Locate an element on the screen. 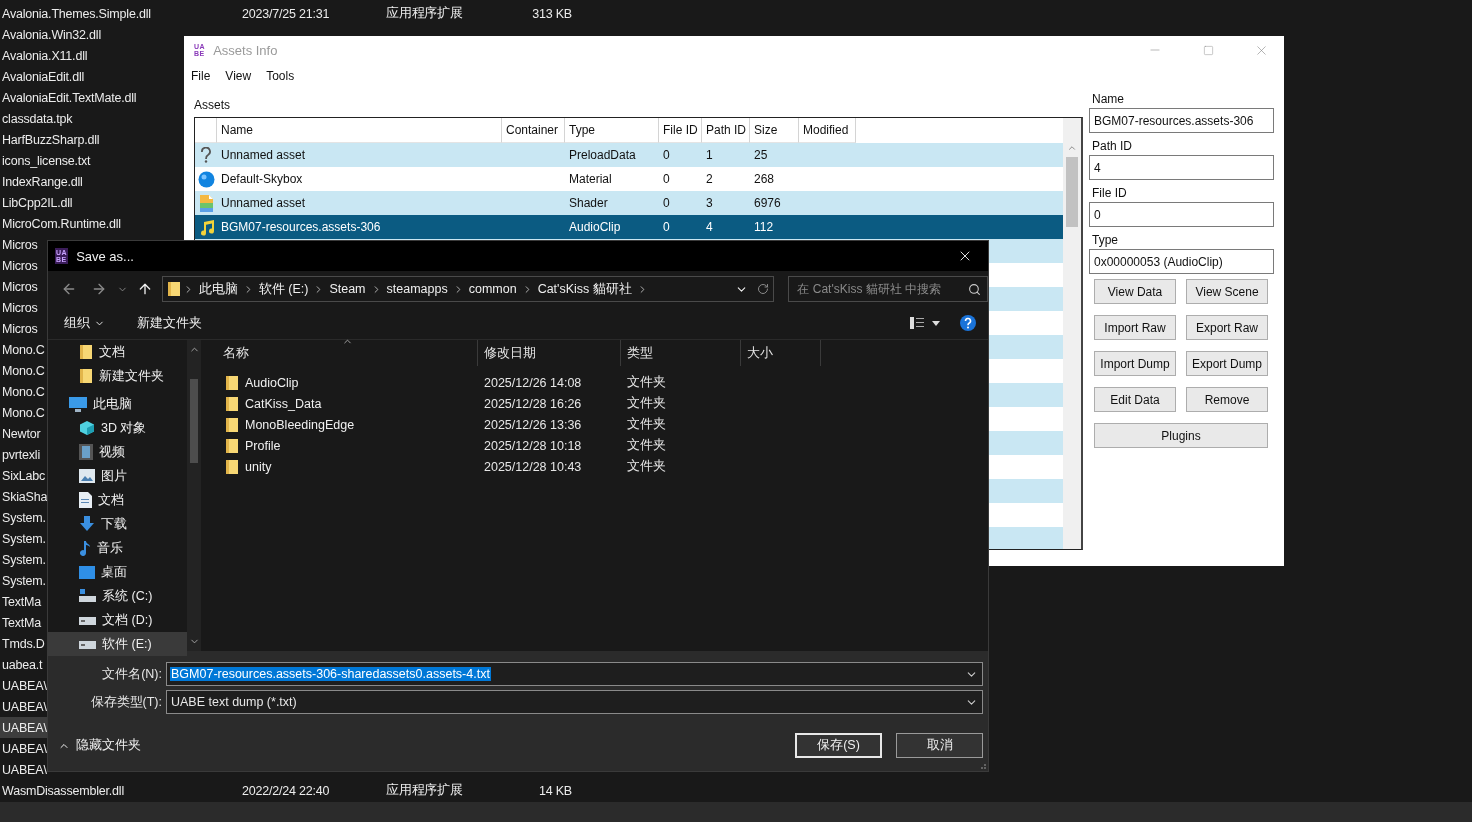  dialog-button: 取消 is located at coordinates (939, 745).